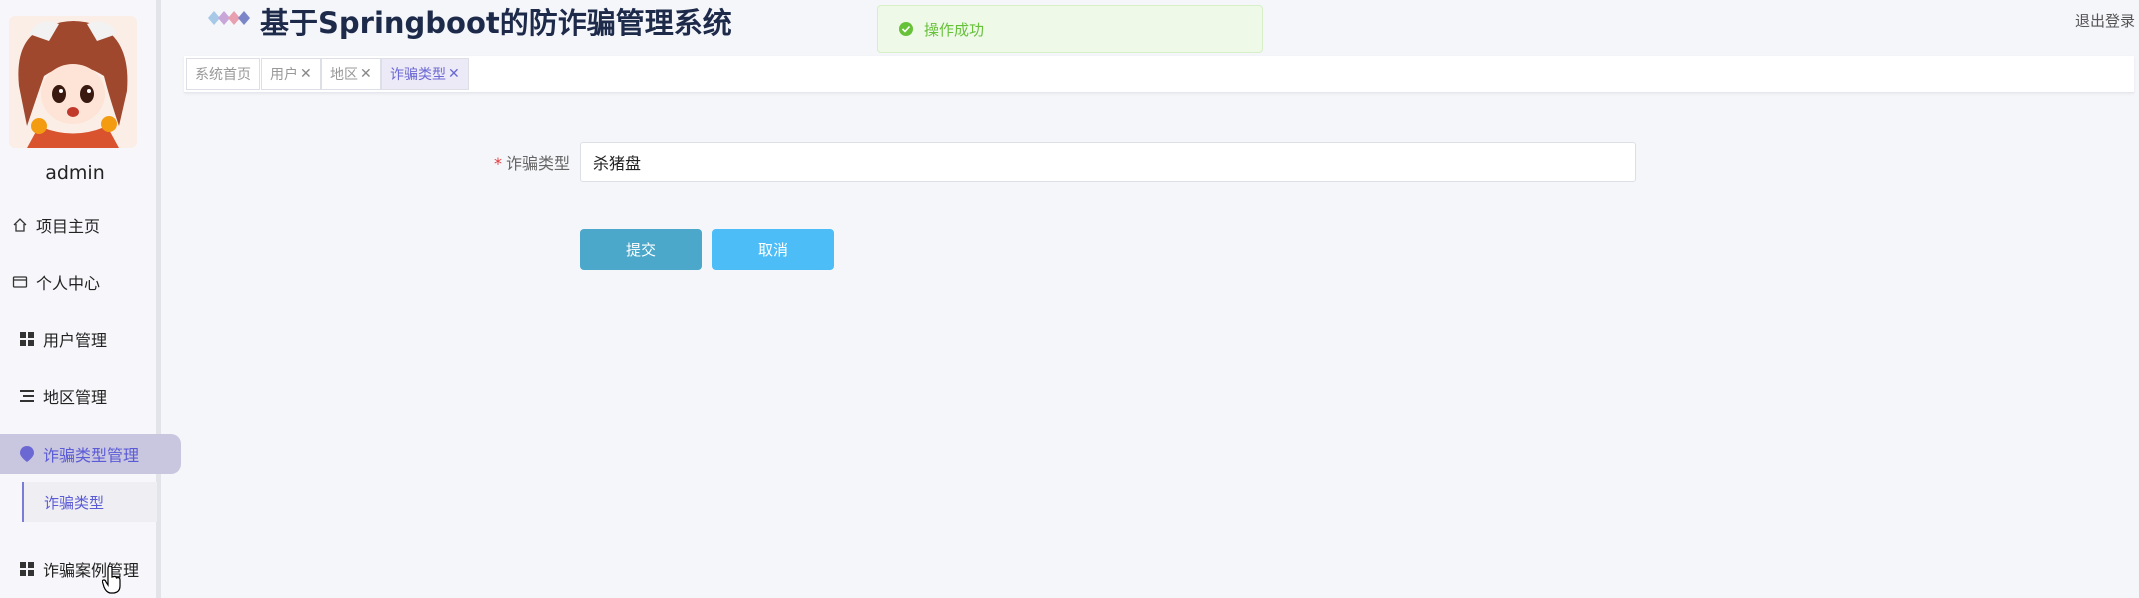 The width and height of the screenshot is (2139, 598). I want to click on submenu-item-fraud-type: 诈骗类型, so click(89, 502).